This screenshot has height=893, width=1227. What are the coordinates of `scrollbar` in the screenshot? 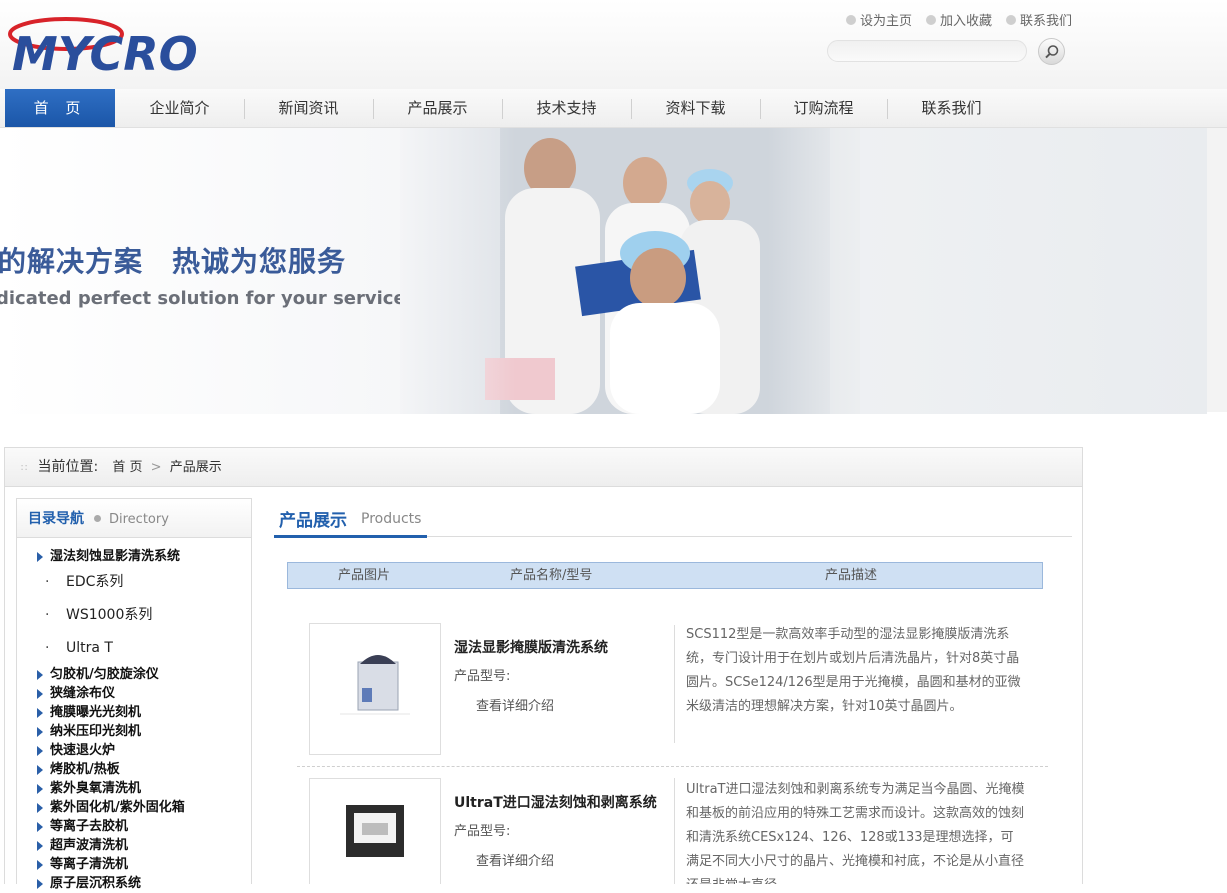 It's located at (1217, 270).